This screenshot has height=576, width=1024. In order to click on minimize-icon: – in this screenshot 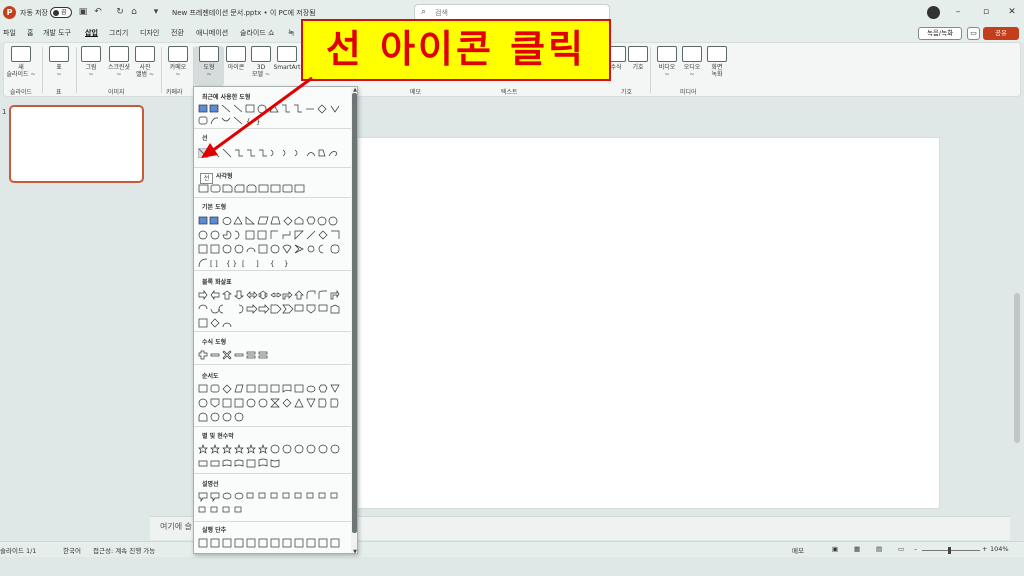, I will do `click(958, 12)`.